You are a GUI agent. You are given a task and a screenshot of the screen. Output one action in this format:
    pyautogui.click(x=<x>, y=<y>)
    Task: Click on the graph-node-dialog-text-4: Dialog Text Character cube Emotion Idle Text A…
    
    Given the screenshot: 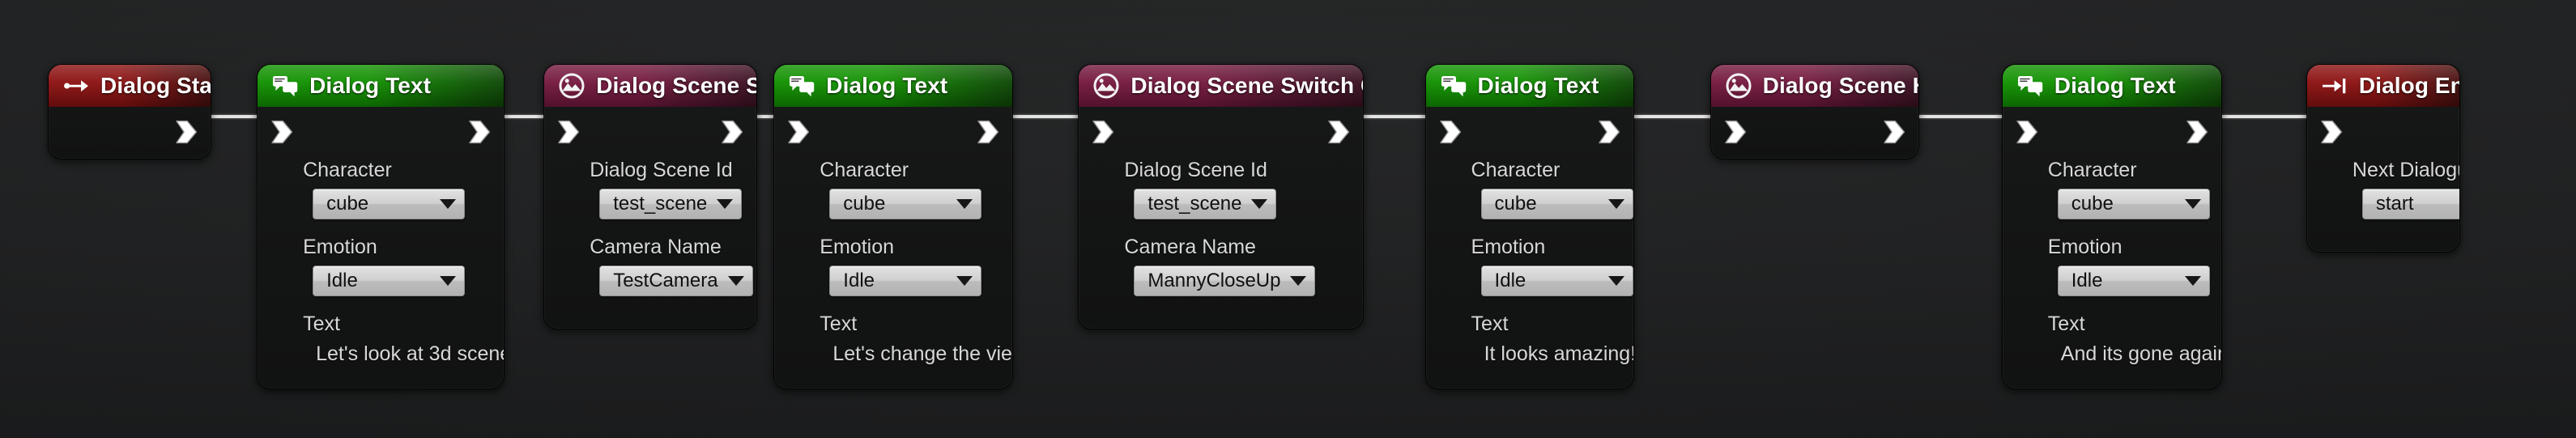 What is the action you would take?
    pyautogui.click(x=2111, y=227)
    